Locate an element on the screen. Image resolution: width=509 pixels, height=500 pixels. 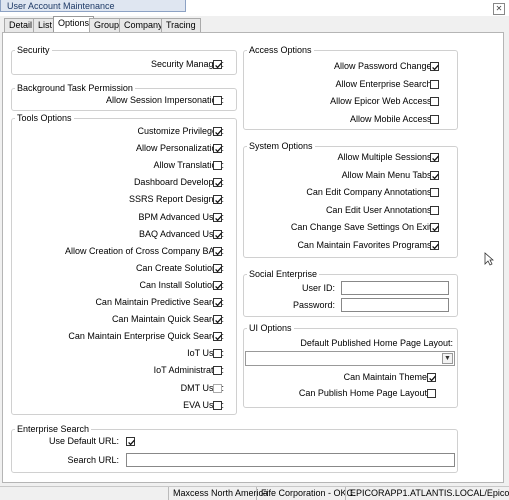
eva-user-checkbox is located at coordinates (217, 405).